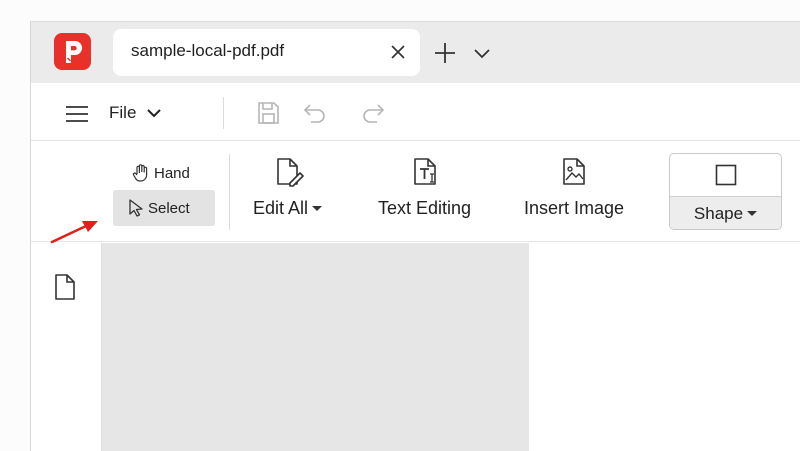  What do you see at coordinates (169, 208) in the screenshot?
I see `select-tool-label: Select` at bounding box center [169, 208].